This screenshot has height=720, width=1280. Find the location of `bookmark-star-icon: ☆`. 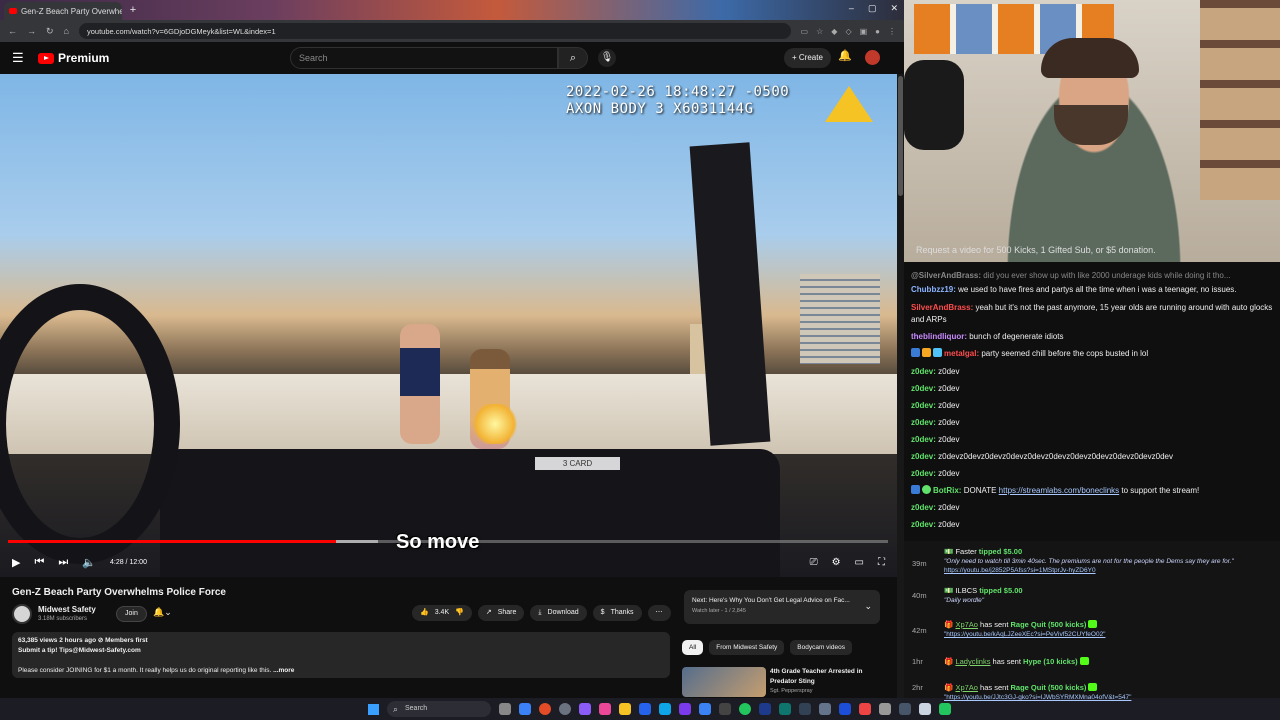

bookmark-star-icon: ☆ is located at coordinates (819, 31).